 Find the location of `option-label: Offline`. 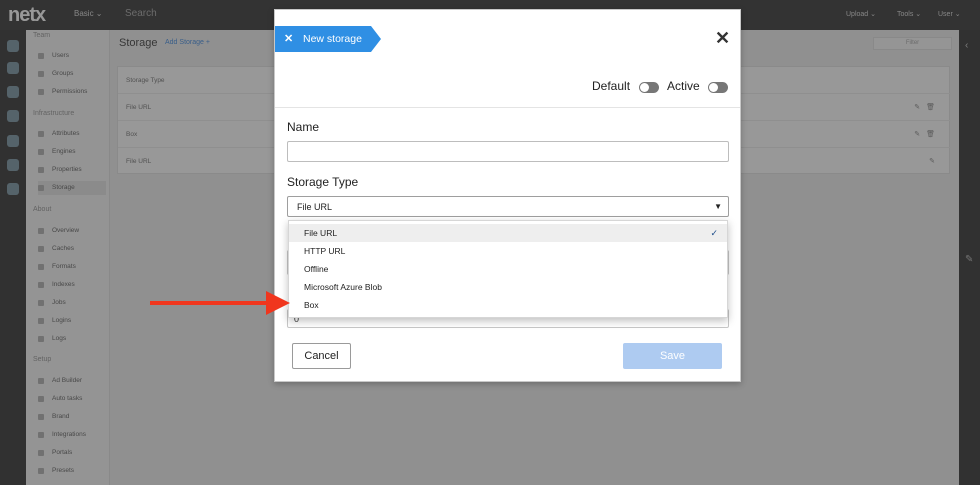

option-label: Offline is located at coordinates (316, 269).